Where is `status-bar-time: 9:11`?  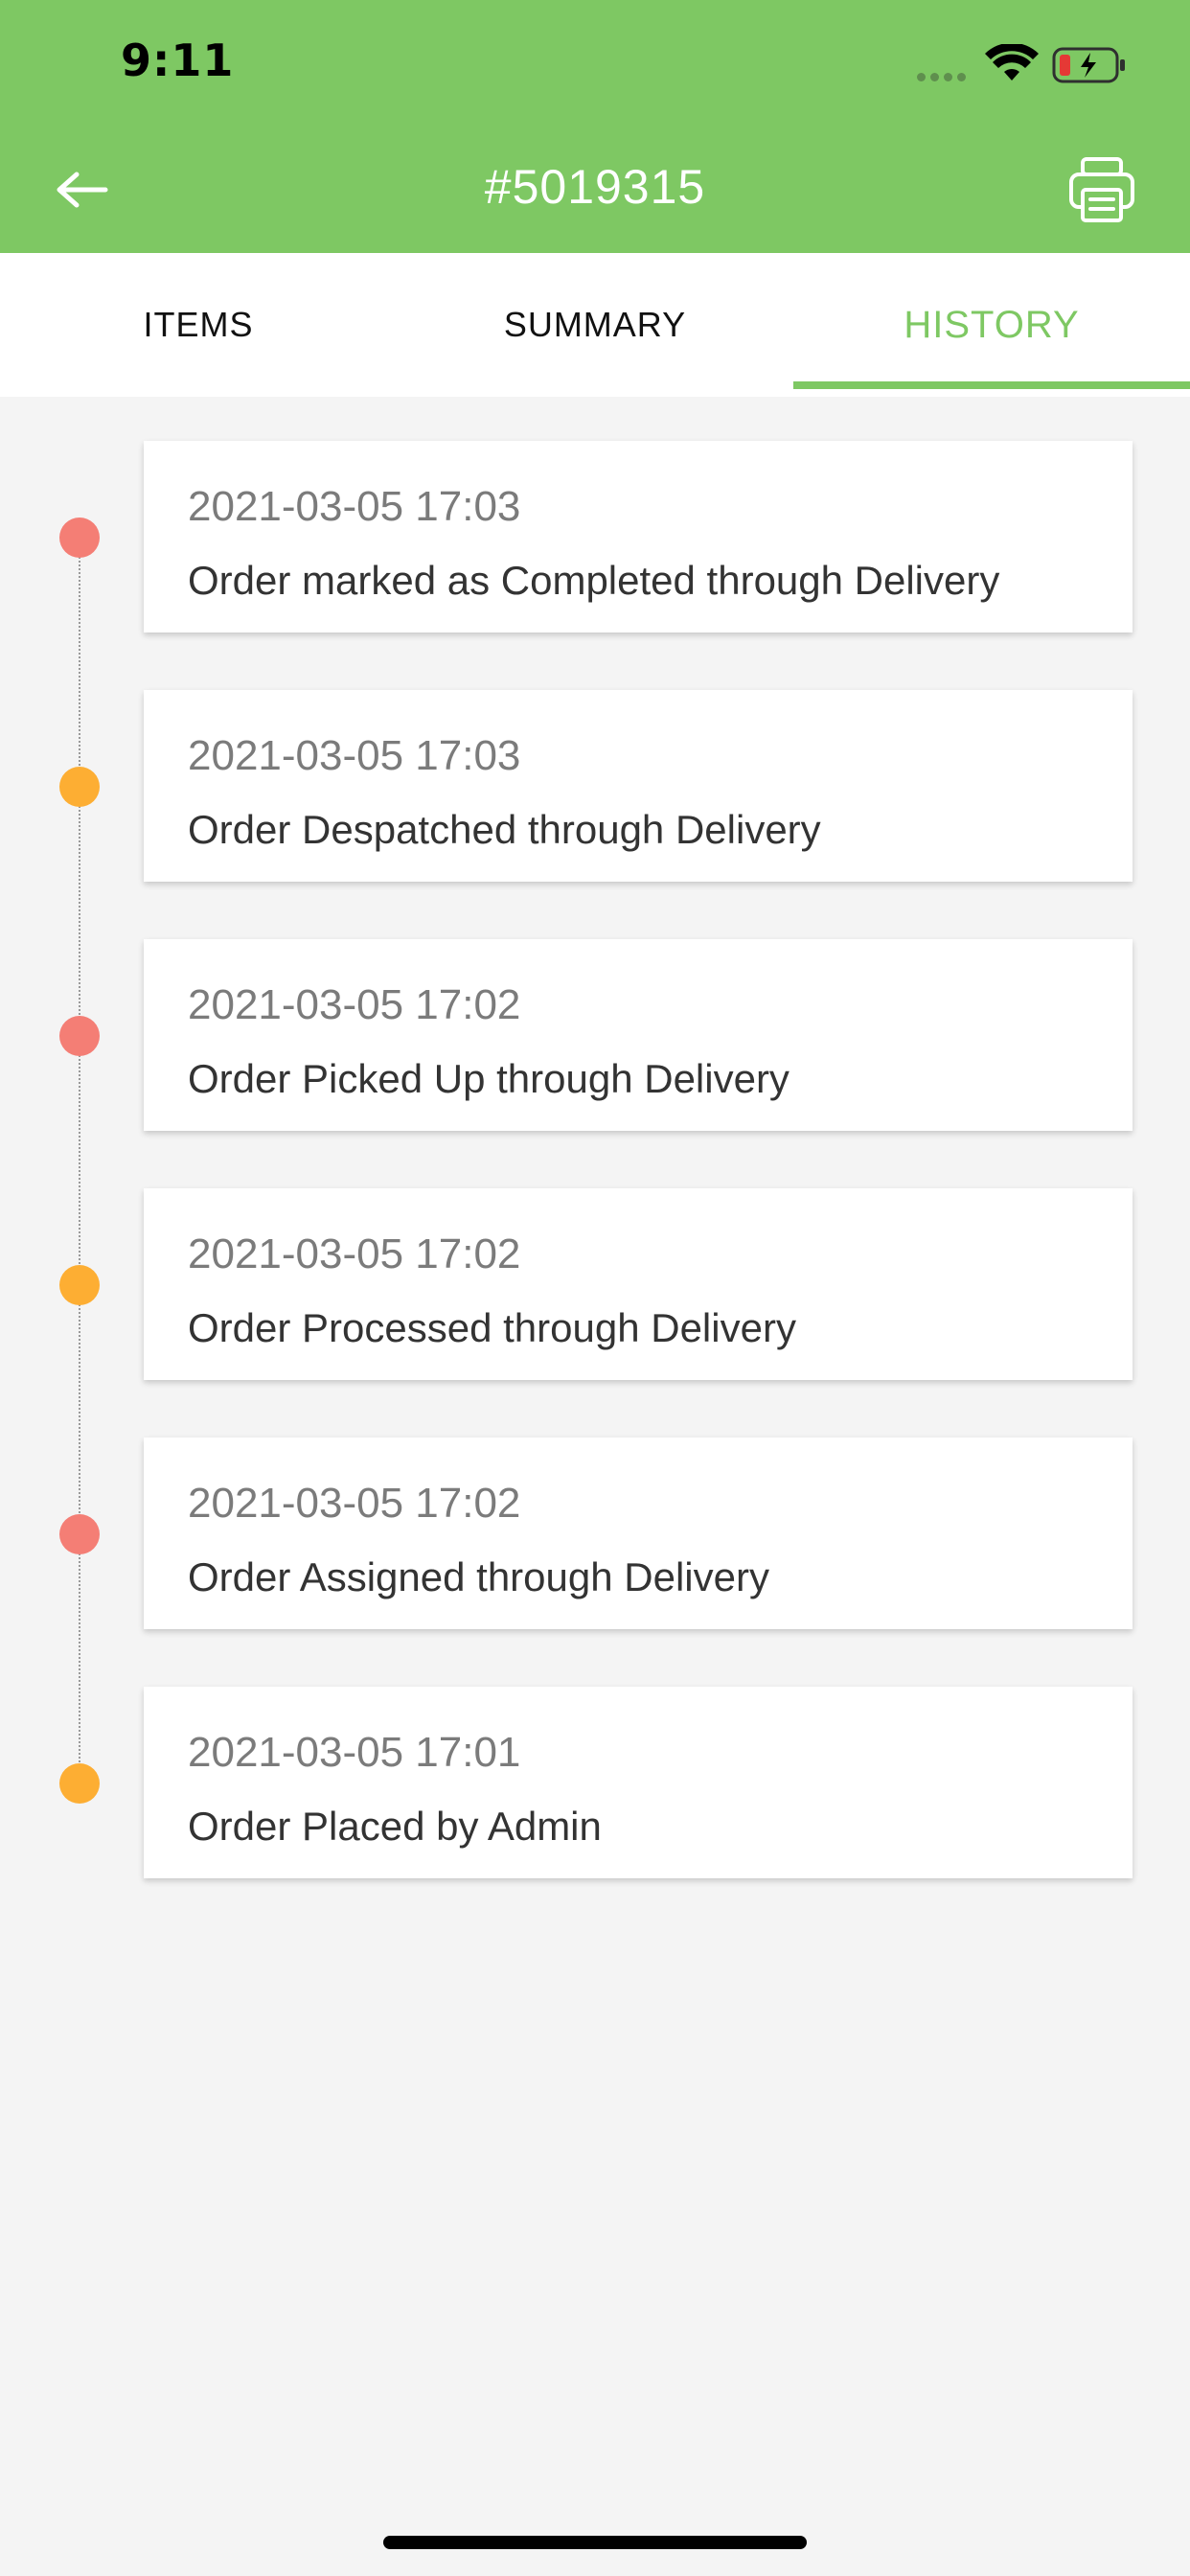
status-bar-time: 9:11 is located at coordinates (178, 60).